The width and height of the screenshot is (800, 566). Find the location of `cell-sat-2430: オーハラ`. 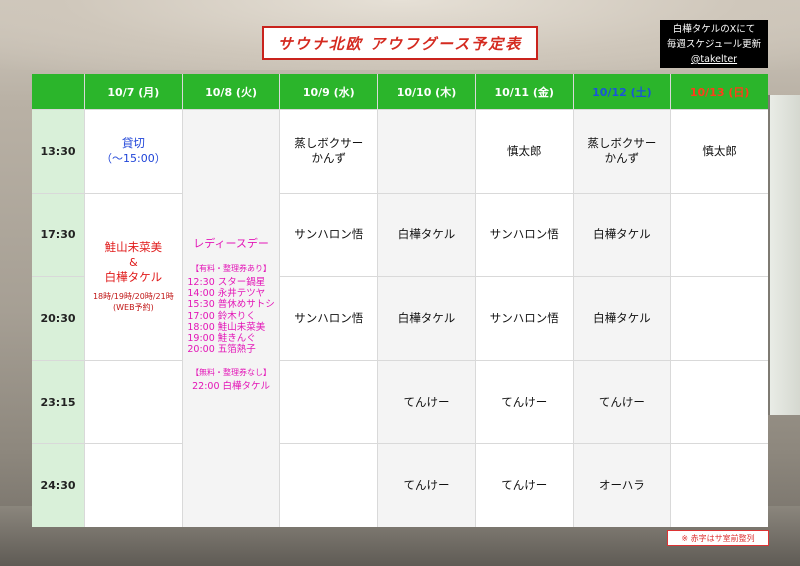

cell-sat-2430: オーハラ is located at coordinates (622, 485).